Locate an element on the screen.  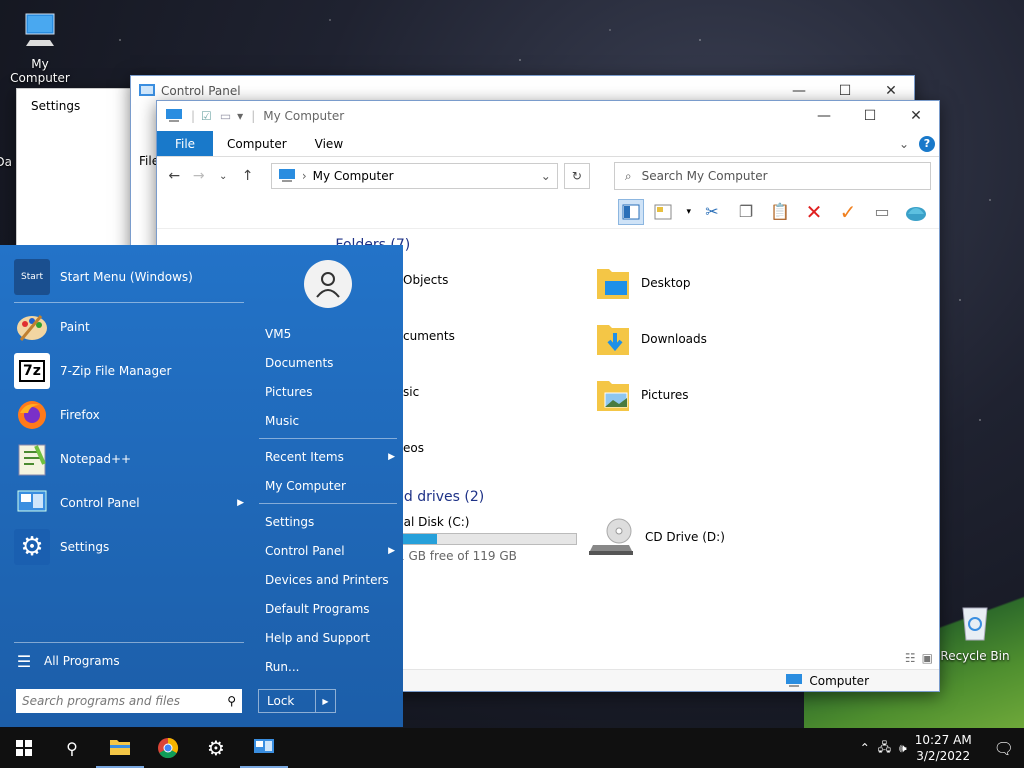
windows-logo-icon is located at coordinates (24, 748).